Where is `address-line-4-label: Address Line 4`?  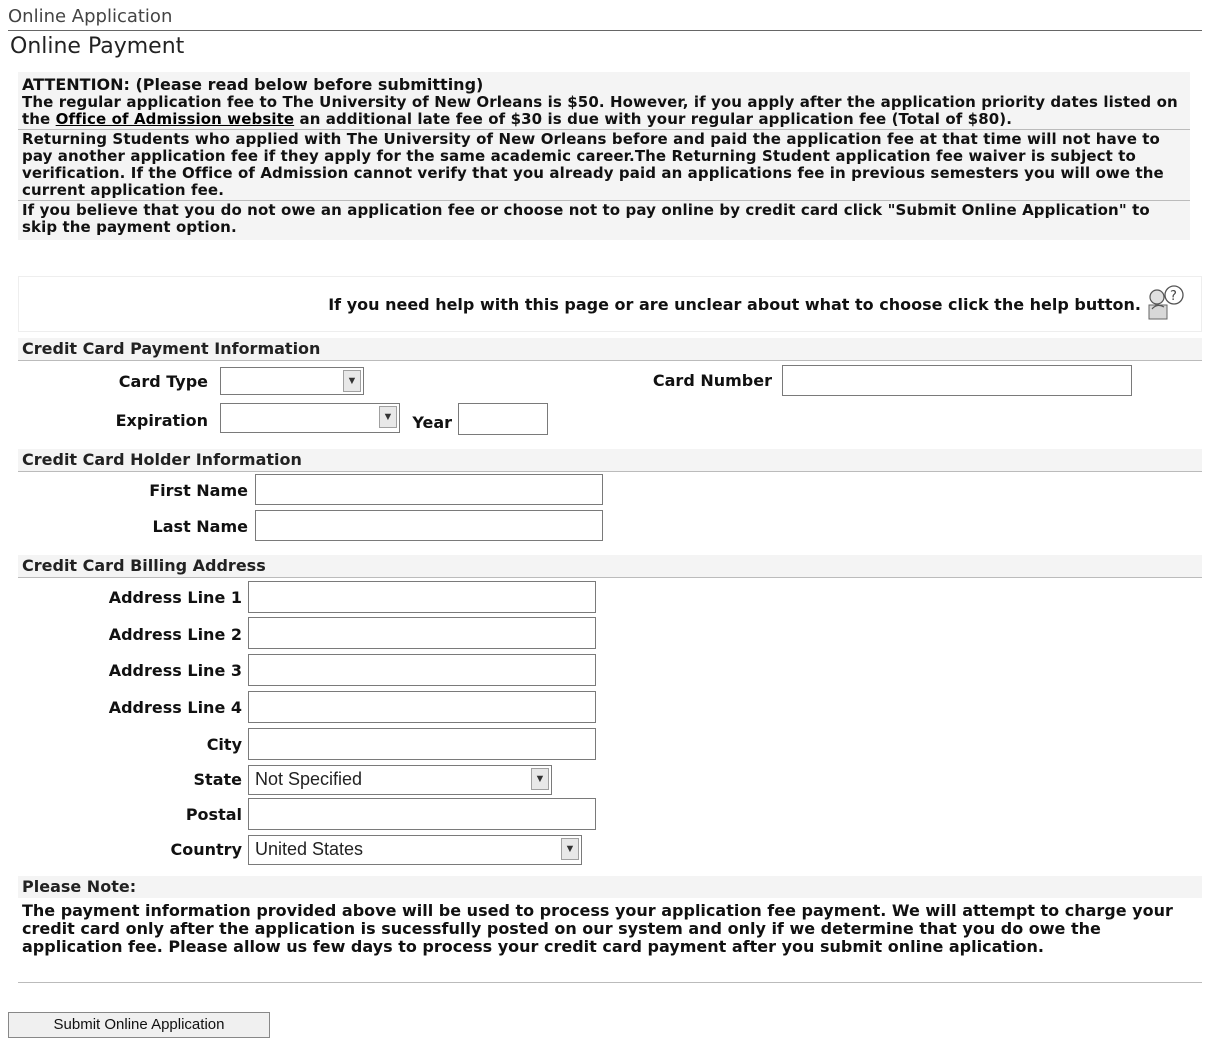
address-line-4-label: Address Line 4 is located at coordinates (175, 707).